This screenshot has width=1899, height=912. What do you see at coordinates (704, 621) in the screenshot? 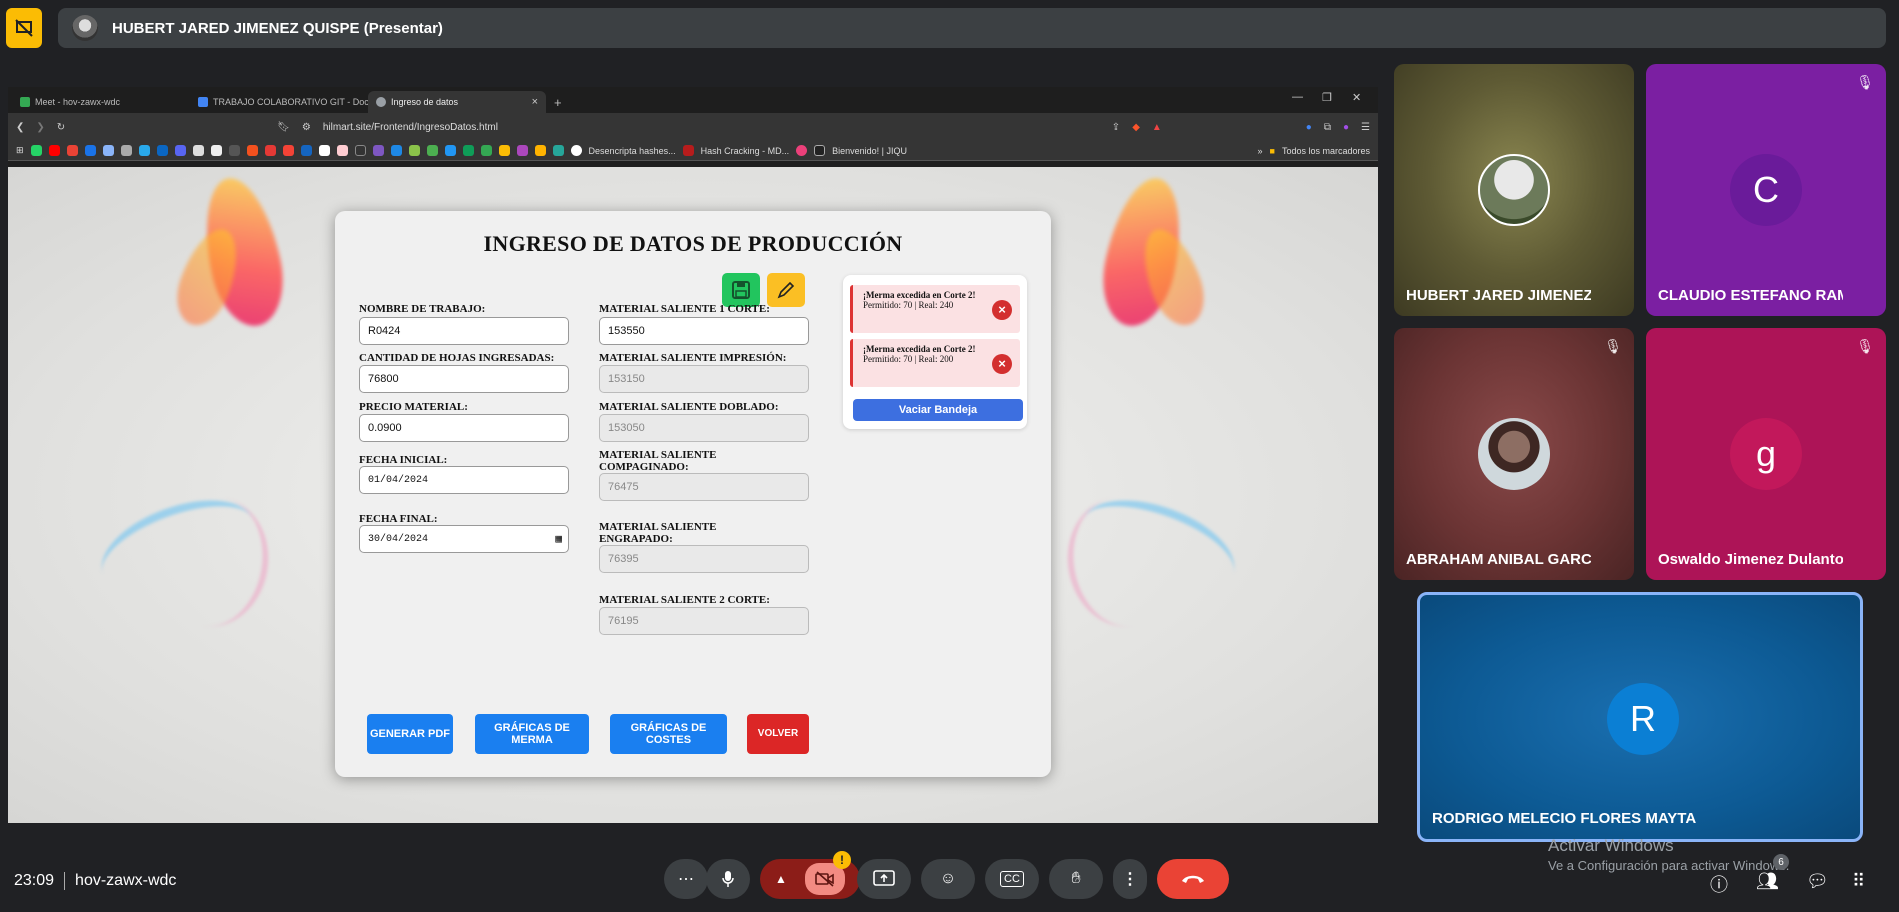
I see `corte2-input: 76195` at bounding box center [704, 621].